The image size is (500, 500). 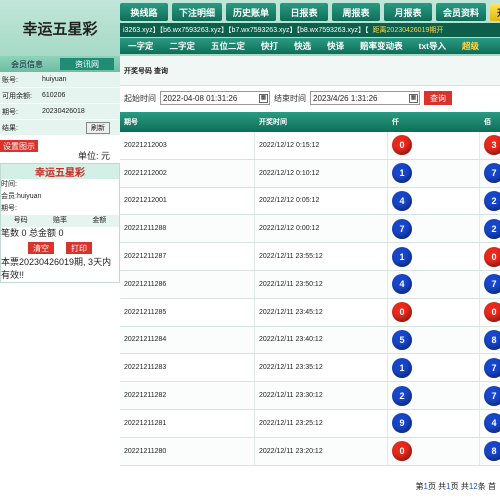 I want to click on tab-news: 资讯网, so click(x=87, y=64).